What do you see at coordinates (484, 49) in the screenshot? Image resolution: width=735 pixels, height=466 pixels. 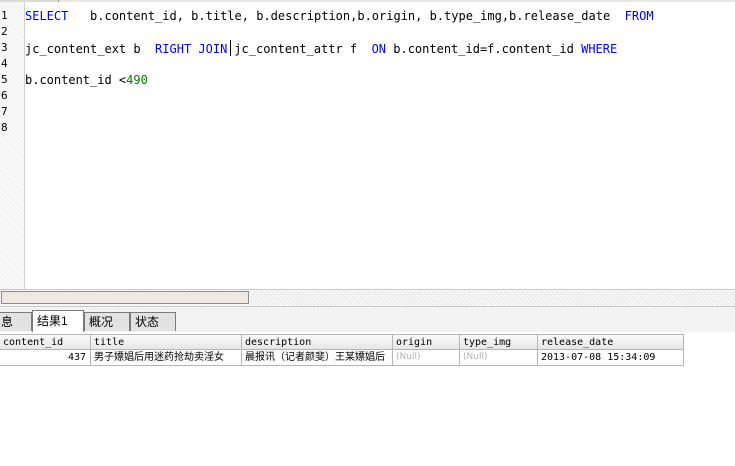 I see `join-condition: b.content_id=f.content_id` at bounding box center [484, 49].